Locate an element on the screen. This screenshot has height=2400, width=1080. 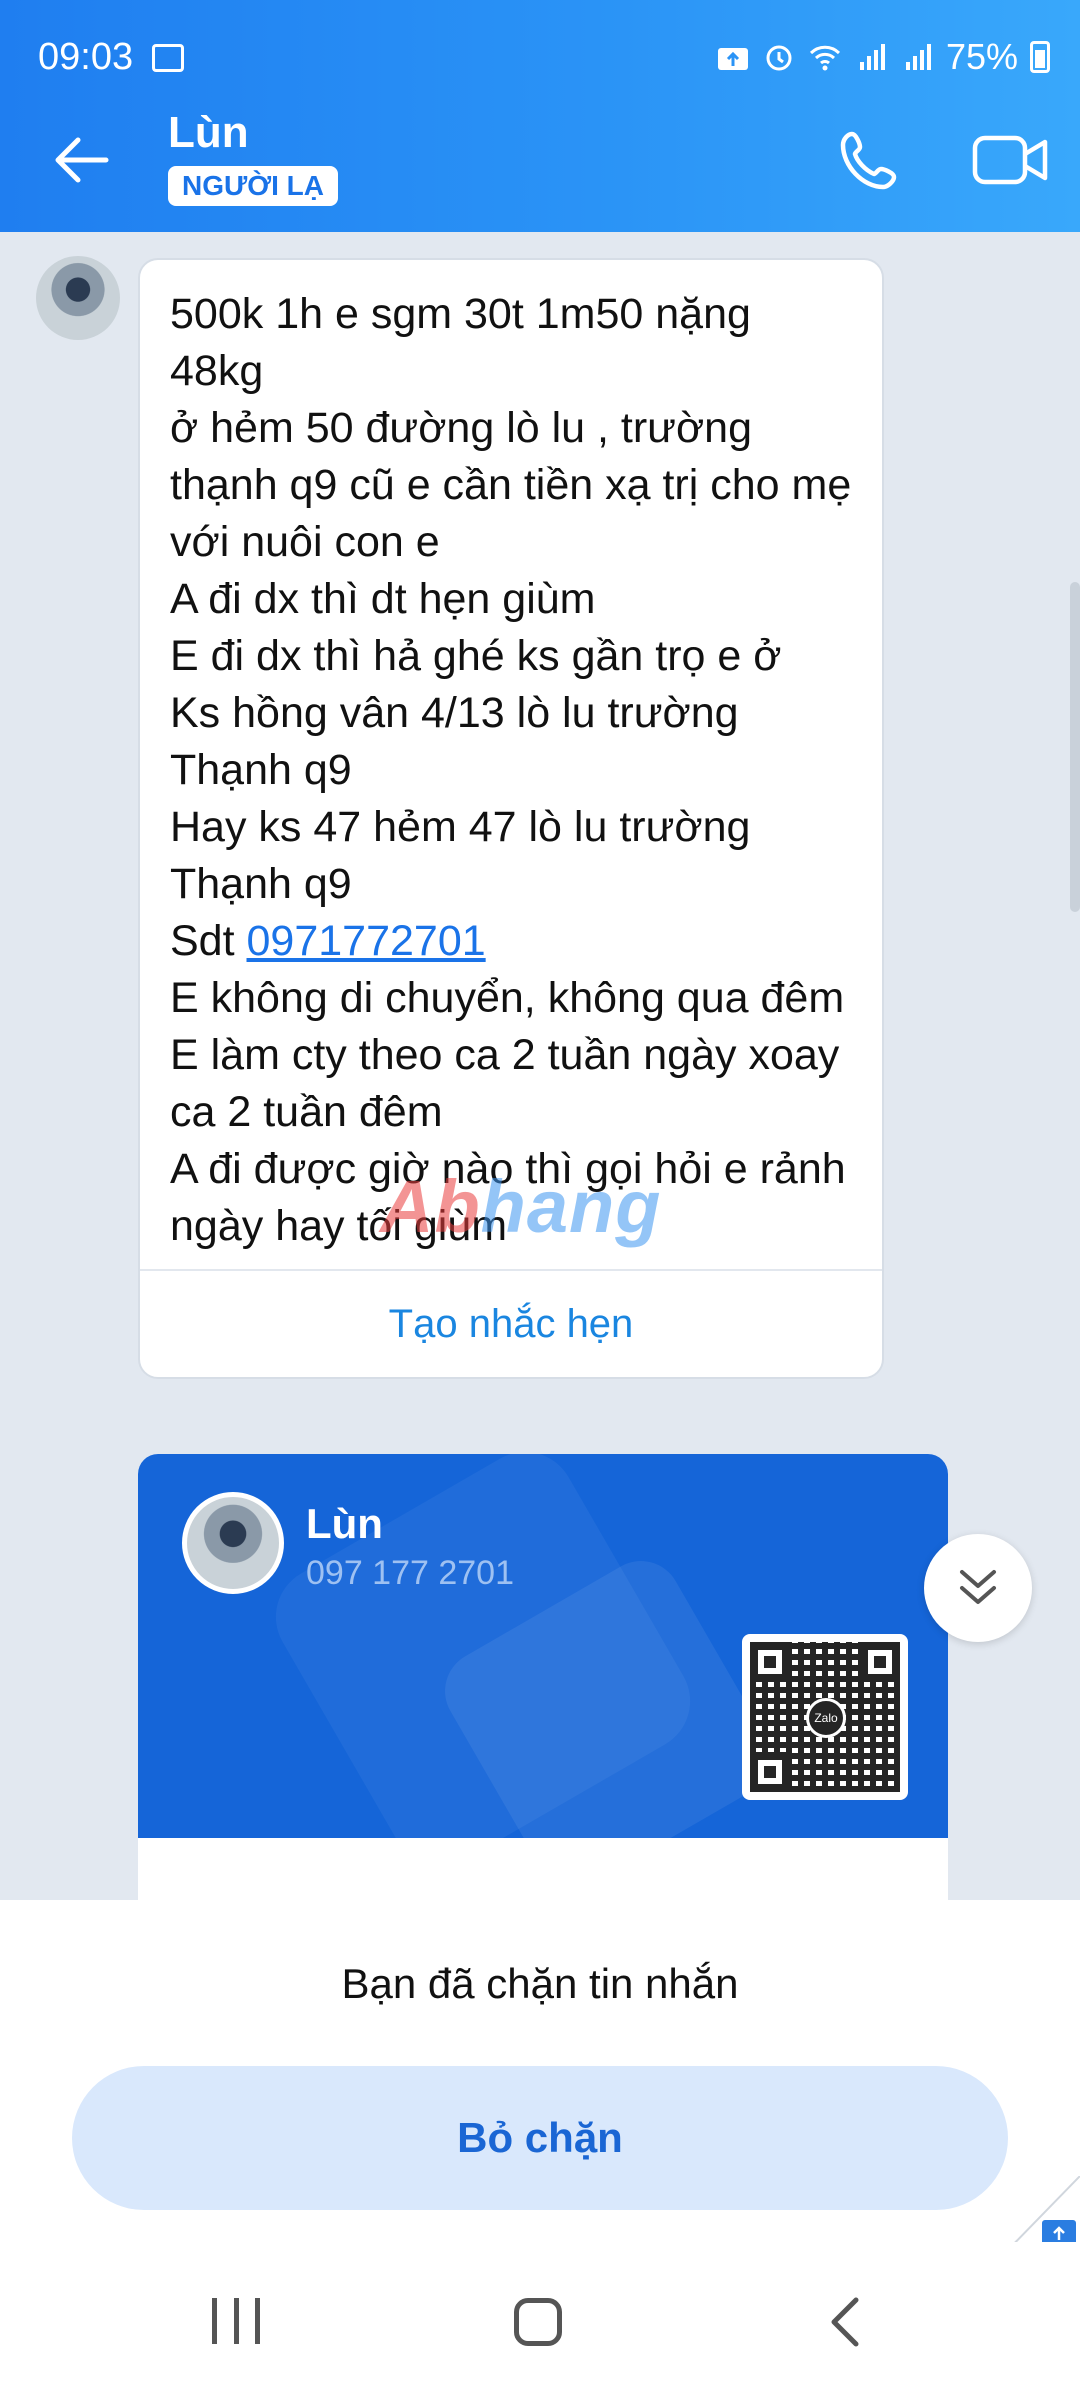
call-button is located at coordinates (870, 160).